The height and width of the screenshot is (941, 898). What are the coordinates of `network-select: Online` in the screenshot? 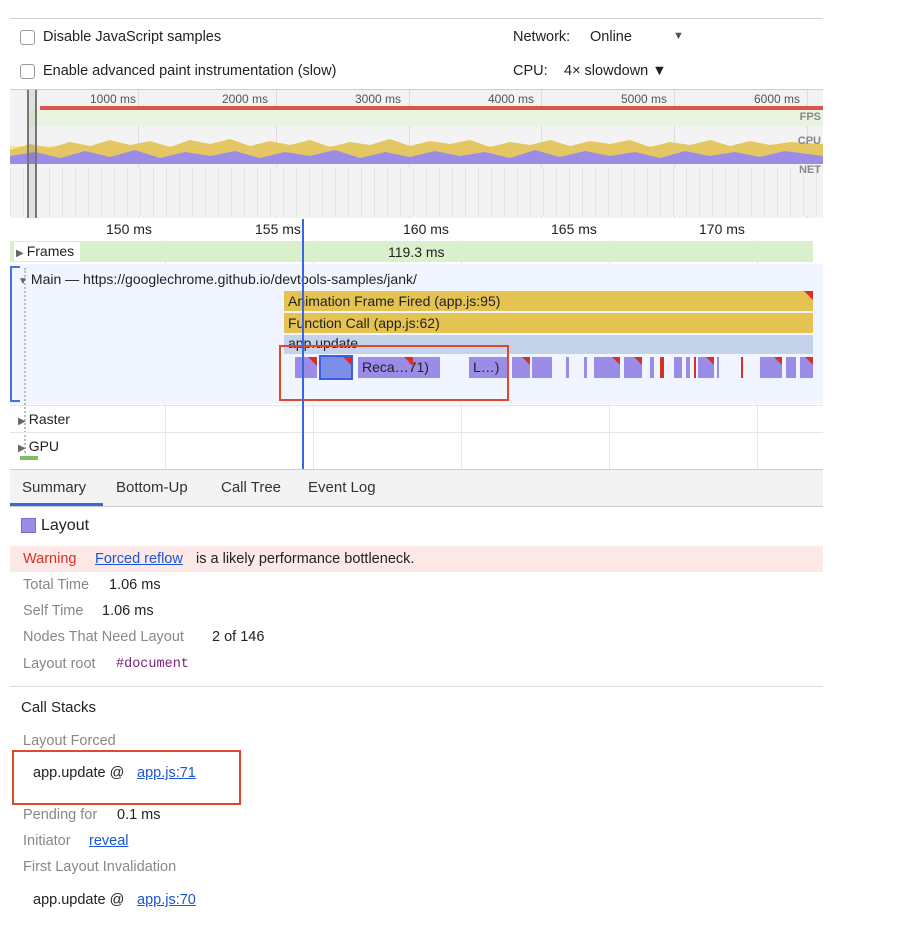 It's located at (611, 37).